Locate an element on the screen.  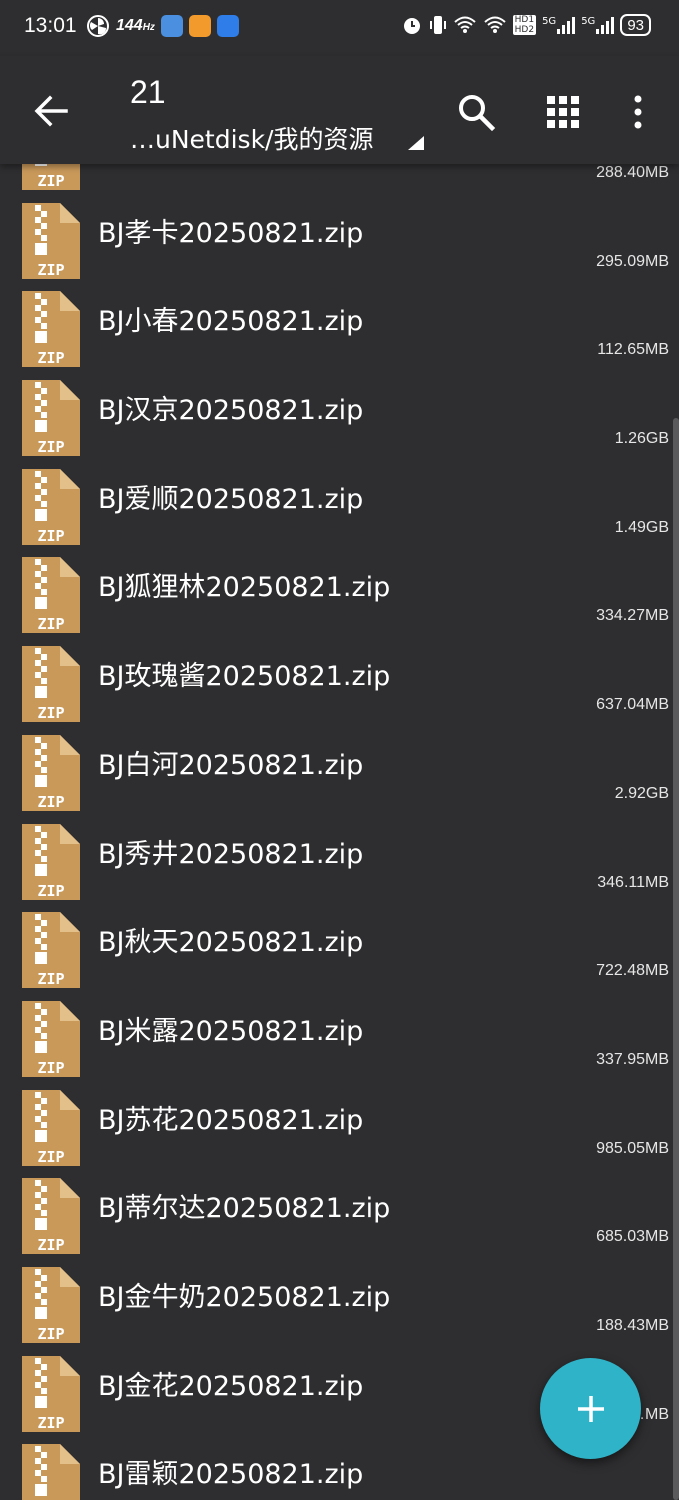
file-name: BJ苏花20250821.zip is located at coordinates (231, 1120).